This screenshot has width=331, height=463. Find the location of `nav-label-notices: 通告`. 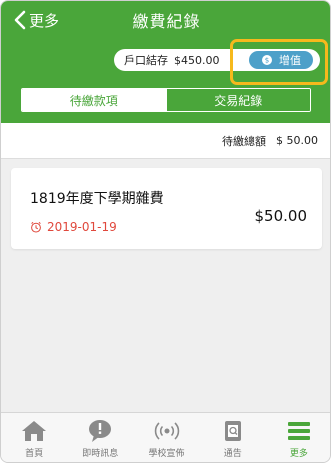

nav-label-notices: 通告 is located at coordinates (232, 454).